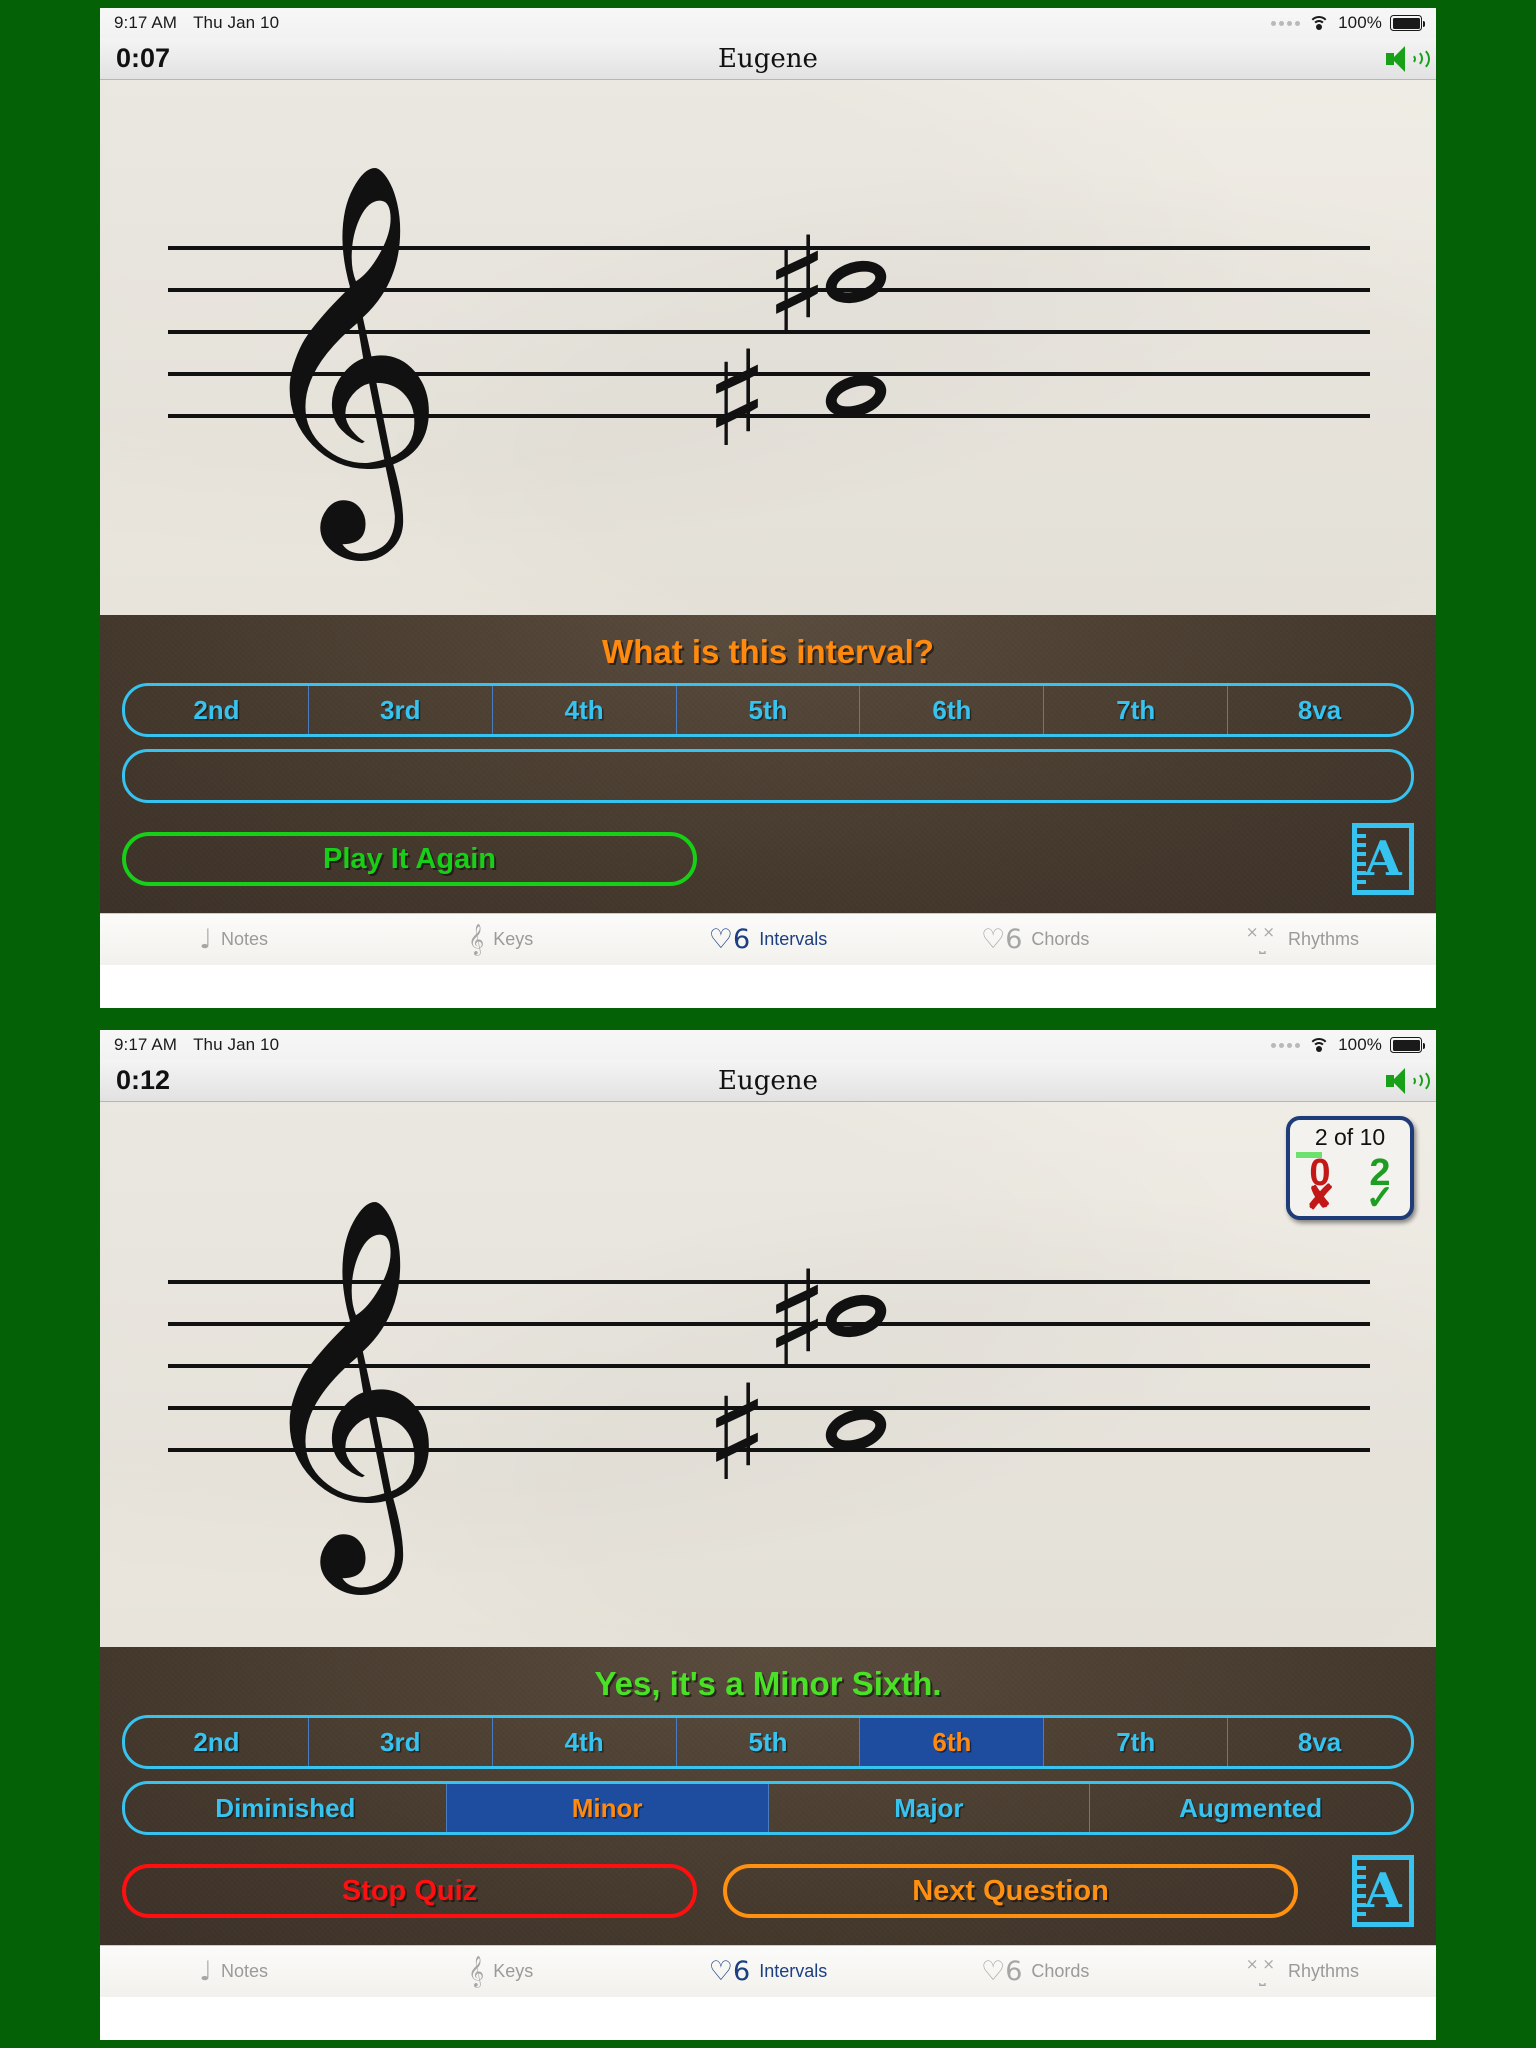 This screenshot has width=1536, height=2048. I want to click on score-progress-bar, so click(1350, 1155).